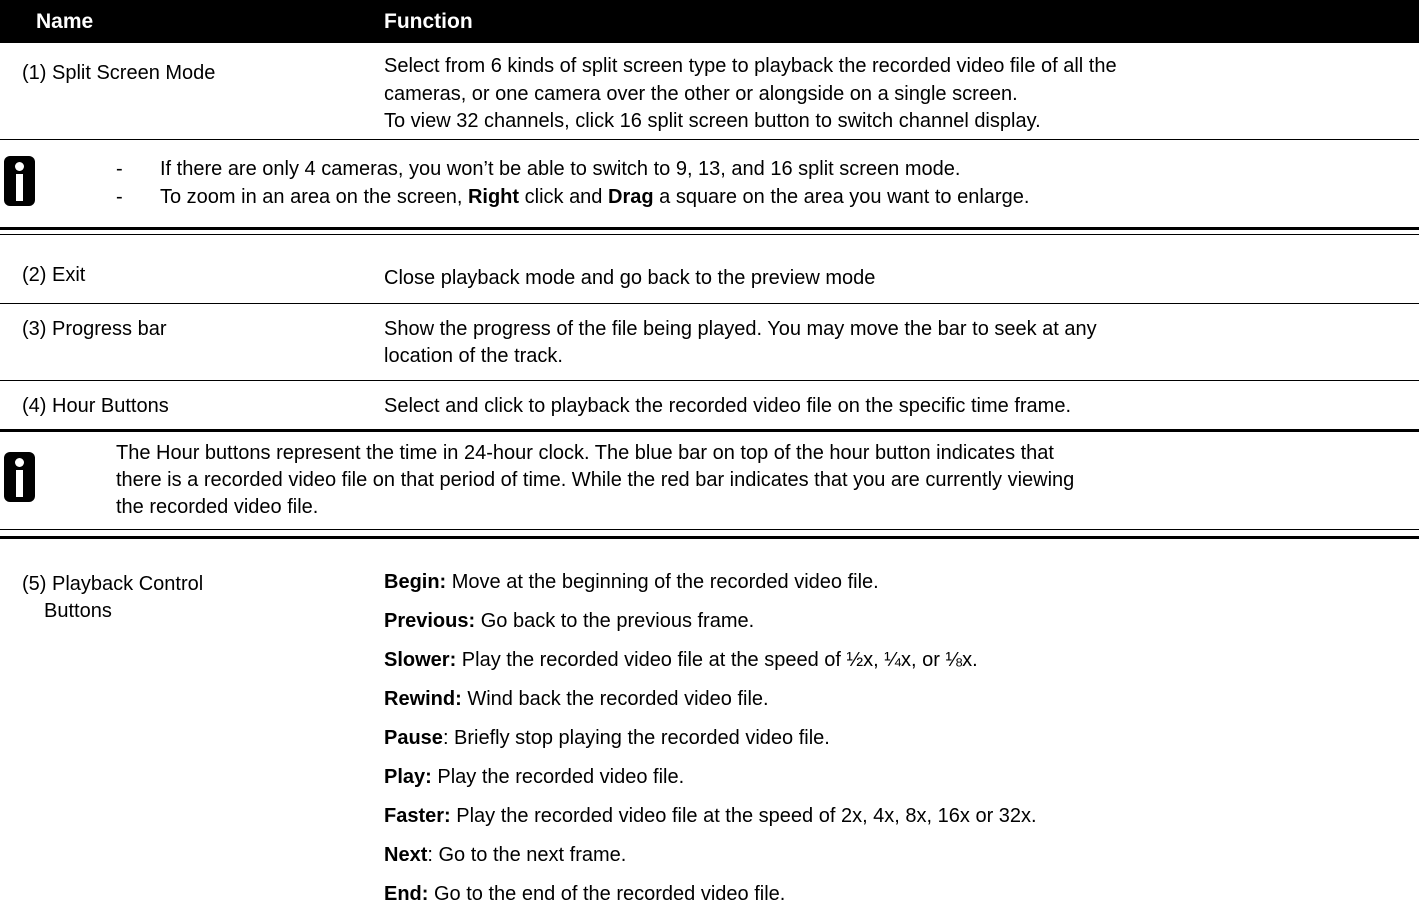 This screenshot has width=1419, height=917. Describe the element at coordinates (94, 329) in the screenshot. I see `row-name-progress-bar: (3) Progress bar` at that location.